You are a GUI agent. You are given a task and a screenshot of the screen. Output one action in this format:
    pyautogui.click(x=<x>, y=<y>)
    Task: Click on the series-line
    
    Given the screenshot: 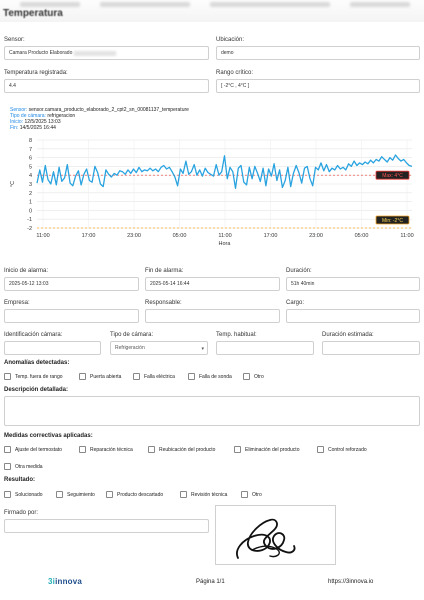 What is the action you would take?
    pyautogui.click(x=224, y=172)
    